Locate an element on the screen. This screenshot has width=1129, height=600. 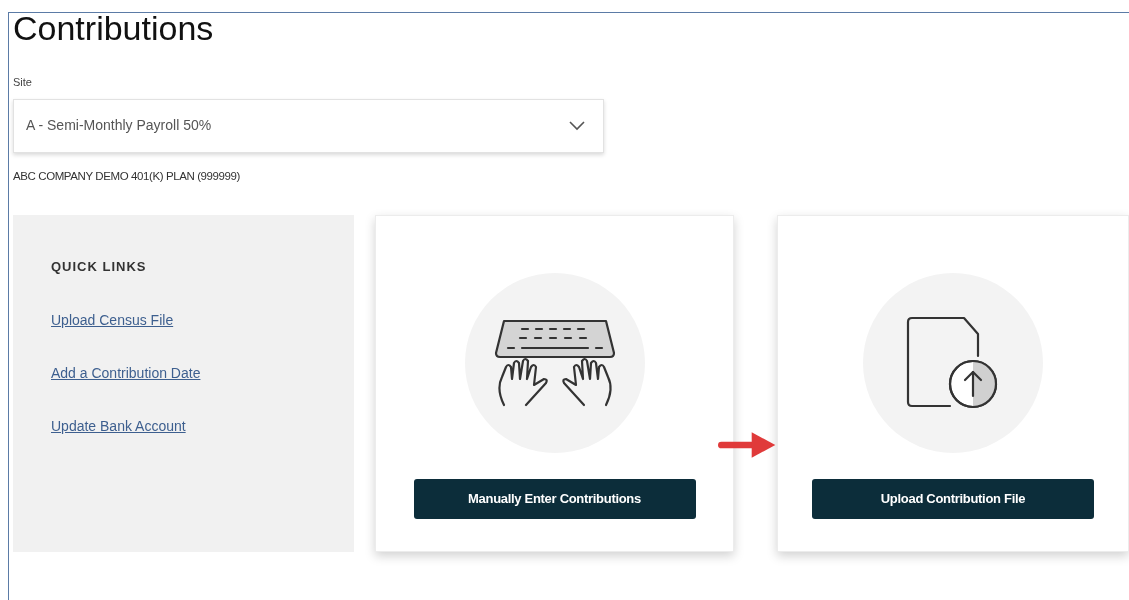
file-upload-icon is located at coordinates (953, 362).